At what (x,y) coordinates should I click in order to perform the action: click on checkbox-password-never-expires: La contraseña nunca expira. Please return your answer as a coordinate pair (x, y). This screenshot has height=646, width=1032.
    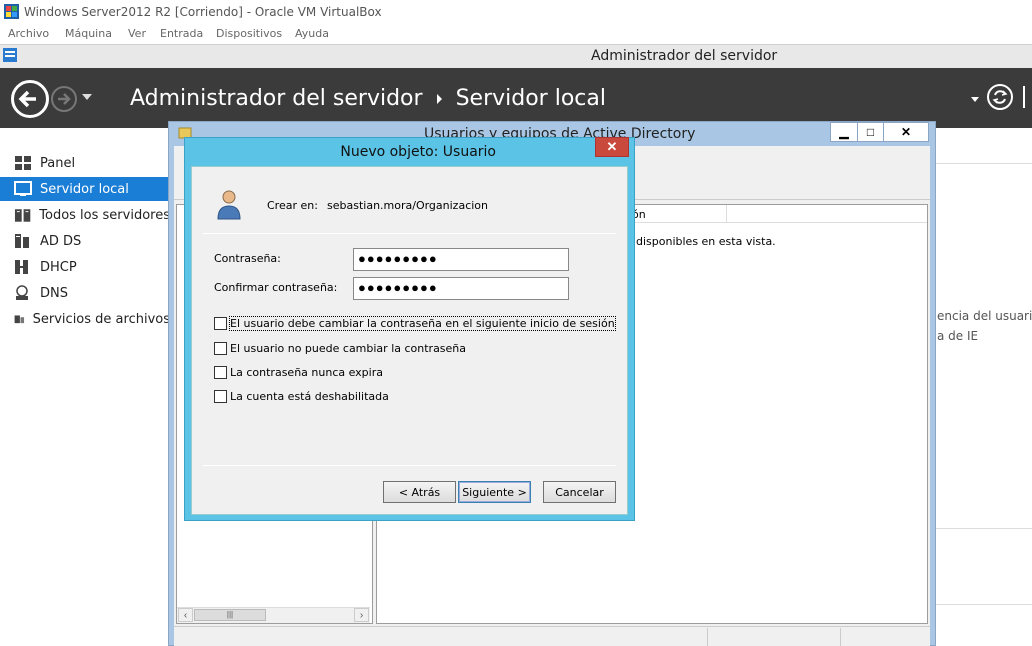
    Looking at the image, I should click on (298, 372).